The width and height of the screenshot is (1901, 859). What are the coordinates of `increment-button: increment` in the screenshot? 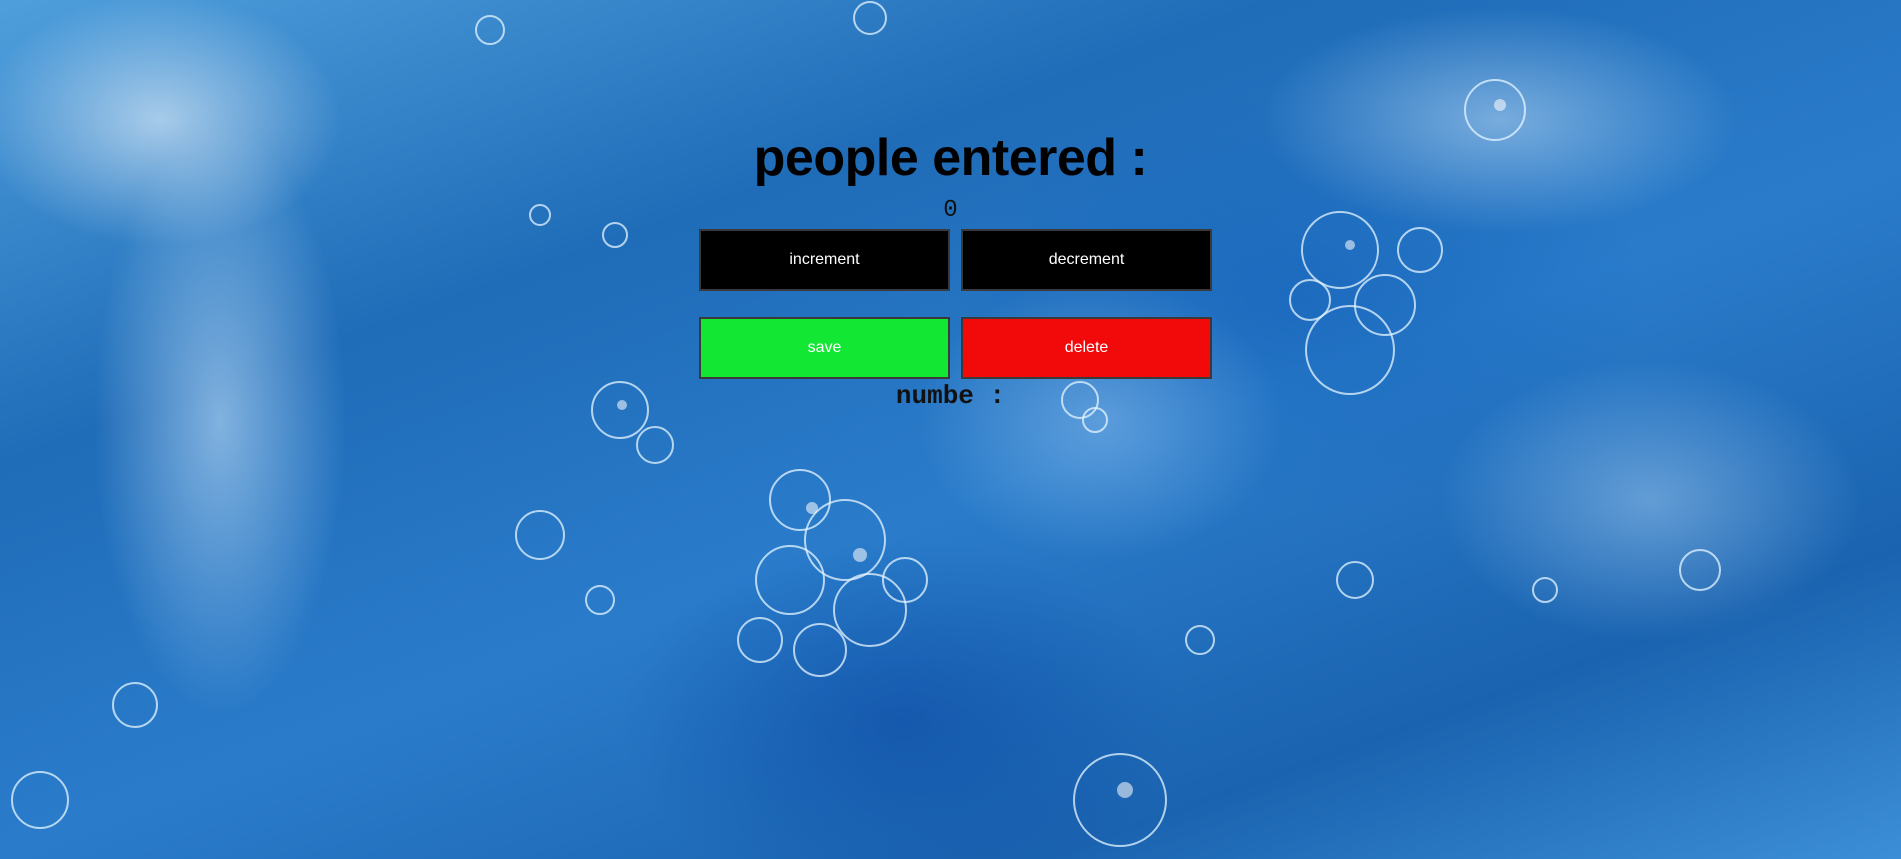 It's located at (824, 260).